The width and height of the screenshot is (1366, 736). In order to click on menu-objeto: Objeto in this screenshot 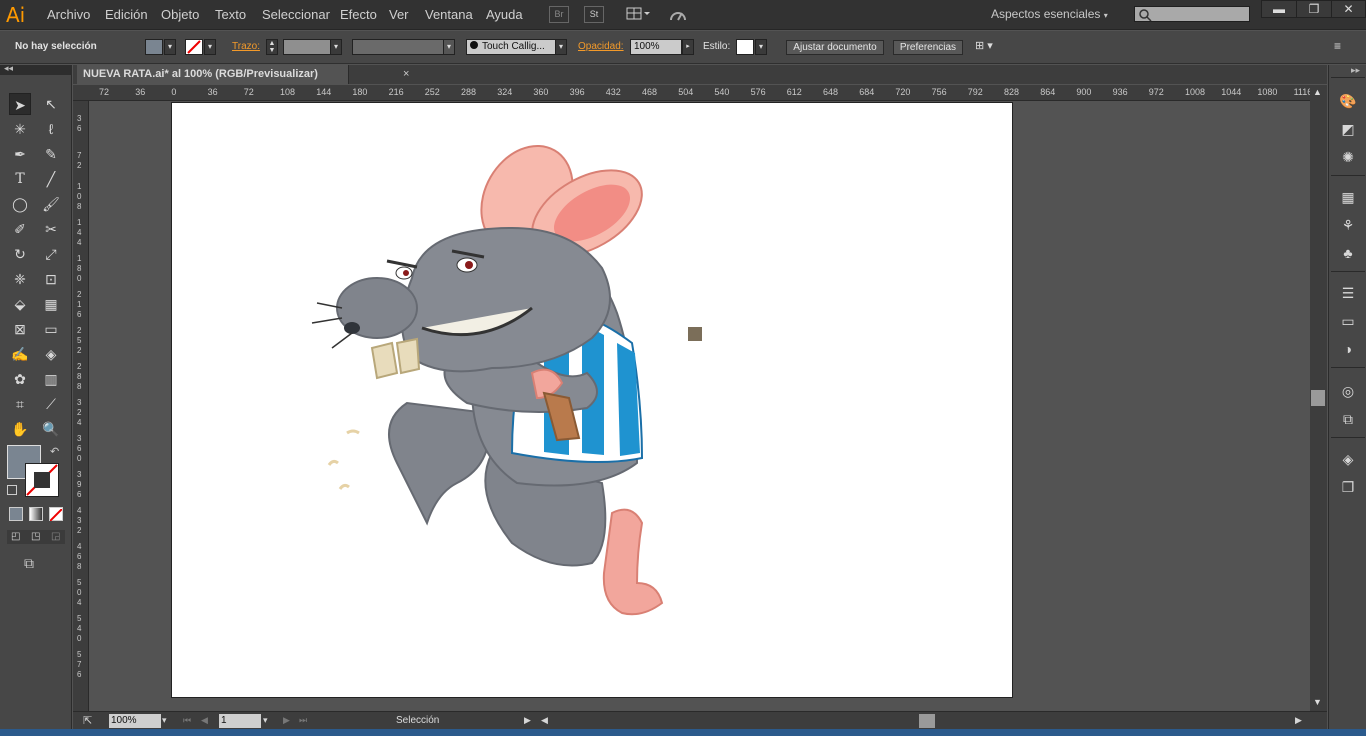, I will do `click(180, 14)`.